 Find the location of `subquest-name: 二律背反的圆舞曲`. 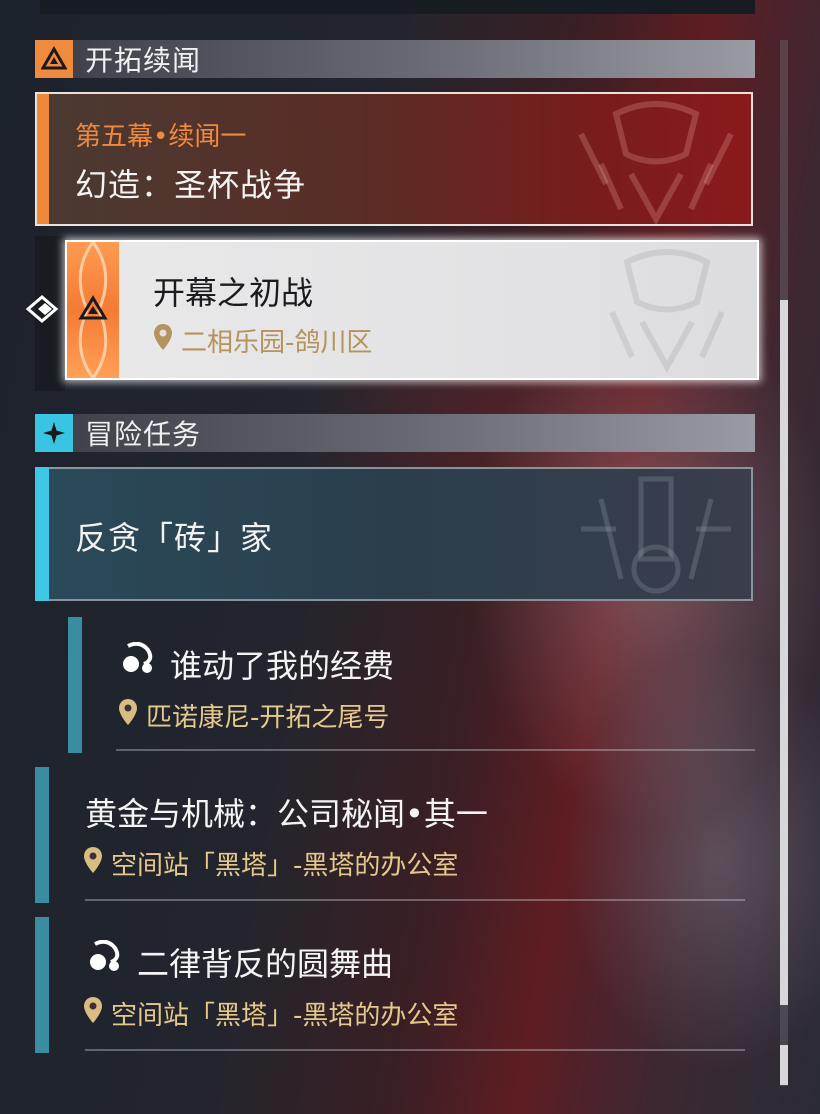

subquest-name: 二律背反的圆舞曲 is located at coordinates (239, 962).